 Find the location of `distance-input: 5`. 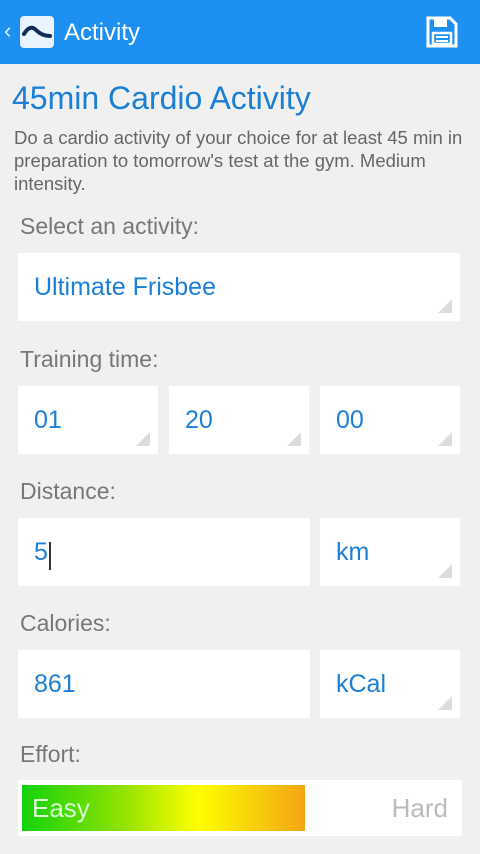

distance-input: 5 is located at coordinates (164, 552).